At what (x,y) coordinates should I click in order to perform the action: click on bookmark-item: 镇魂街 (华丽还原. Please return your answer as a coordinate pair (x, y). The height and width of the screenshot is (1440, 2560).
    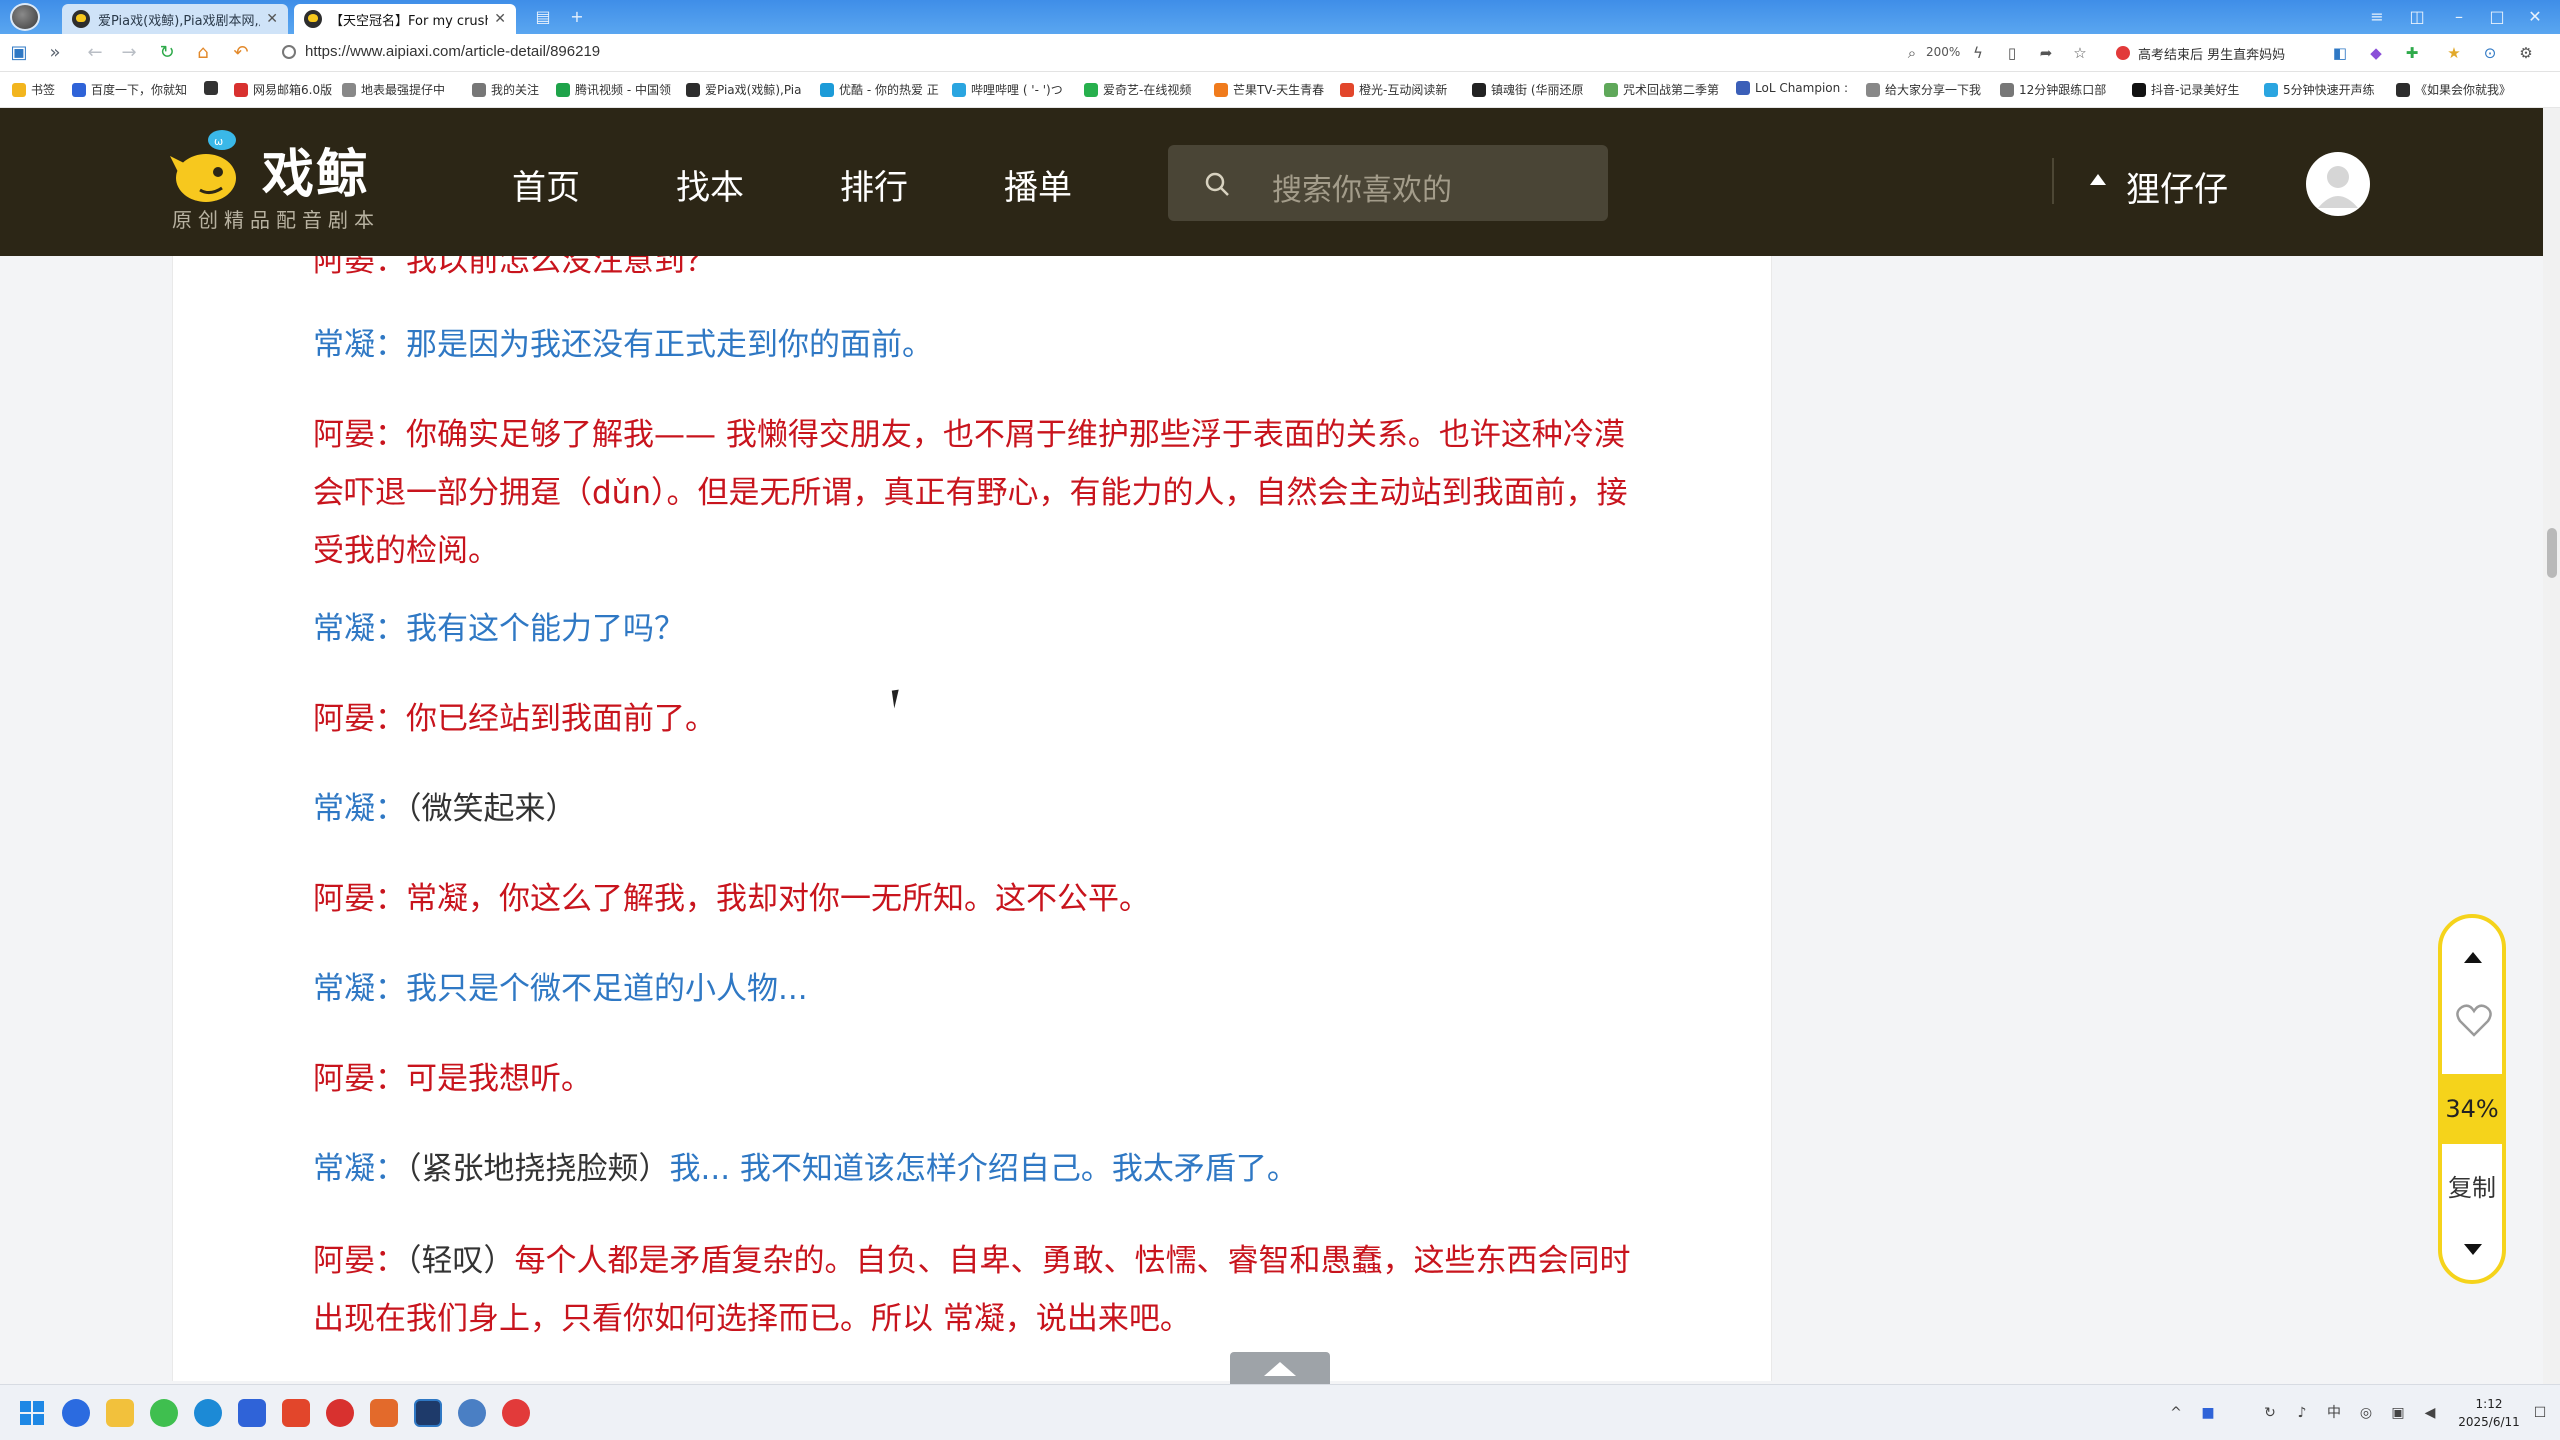
    Looking at the image, I should click on (1528, 89).